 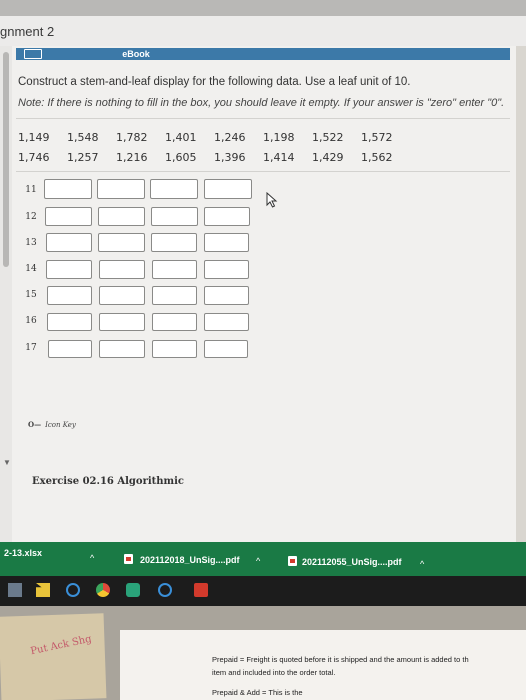 What do you see at coordinates (133, 590) in the screenshot?
I see `app-icon` at bounding box center [133, 590].